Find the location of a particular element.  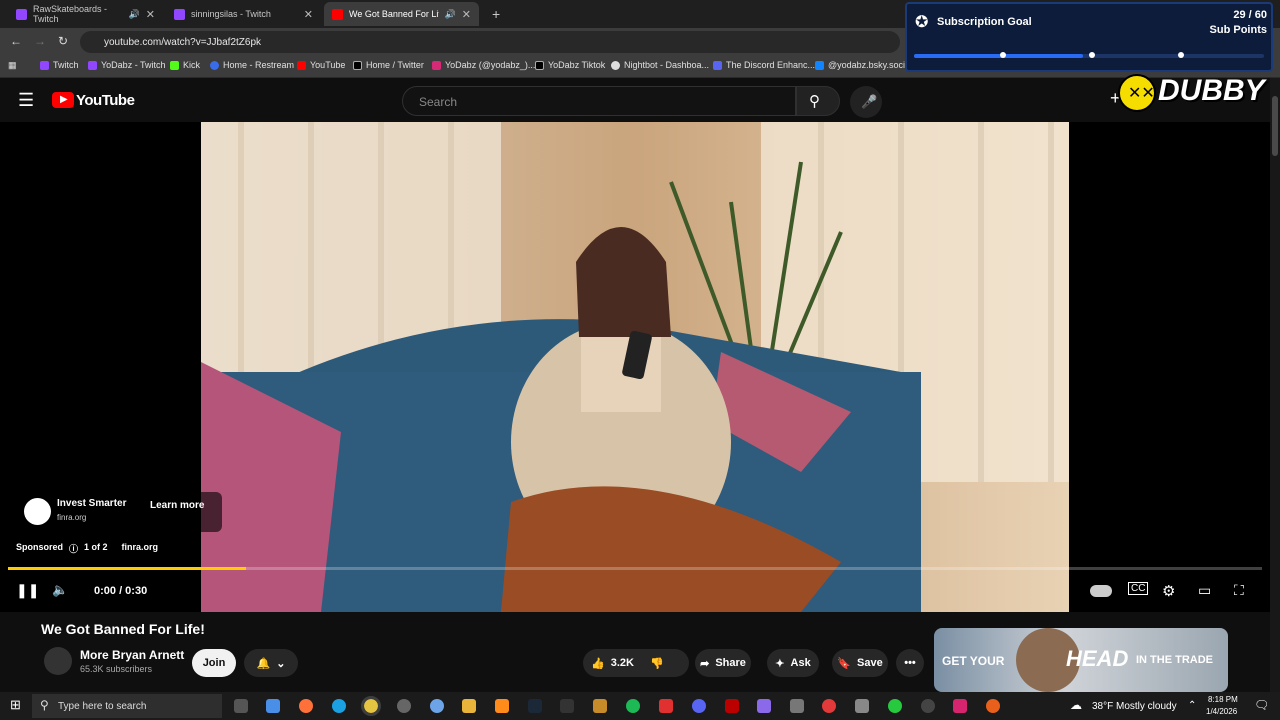

search-icon: ⚲ is located at coordinates (814, 101).